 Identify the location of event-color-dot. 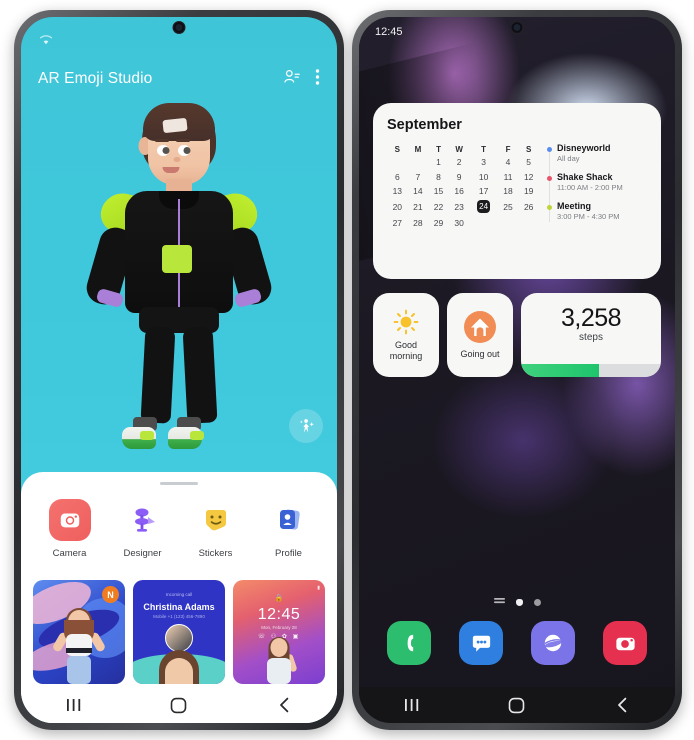
(549, 149).